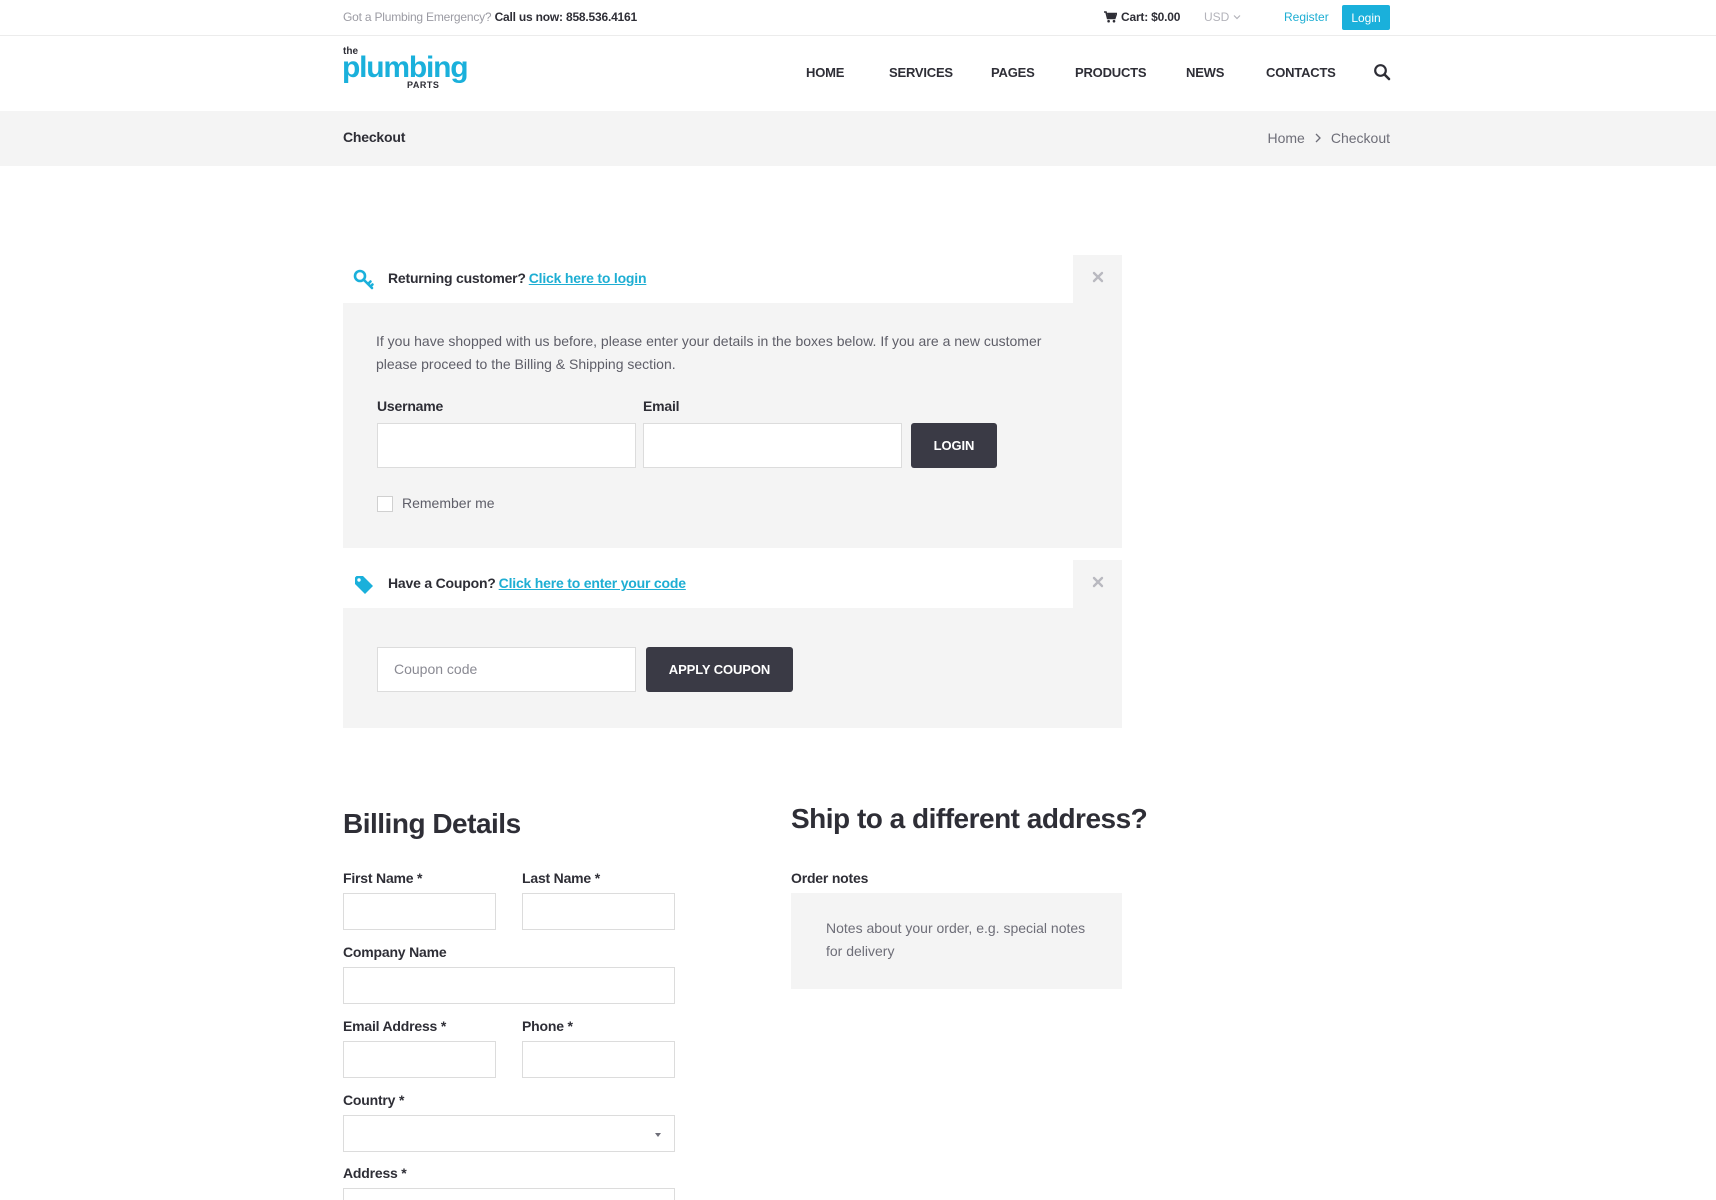 This screenshot has width=1716, height=1200. Describe the element at coordinates (1306, 17) in the screenshot. I see `register-link: Register` at that location.